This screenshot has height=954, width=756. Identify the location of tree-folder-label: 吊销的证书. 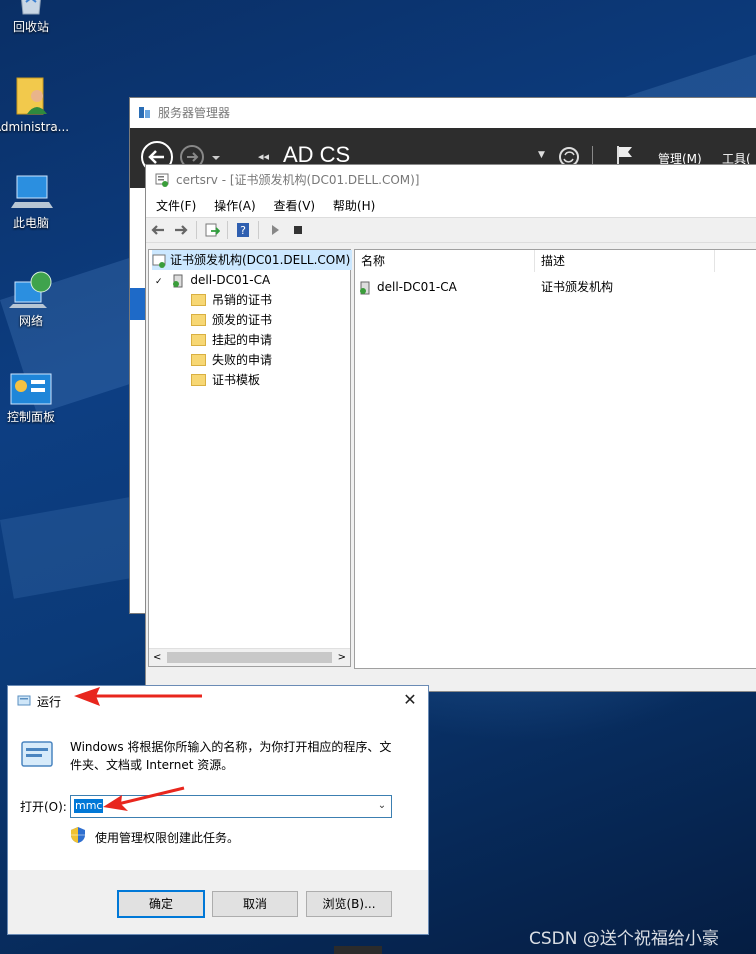
(242, 300).